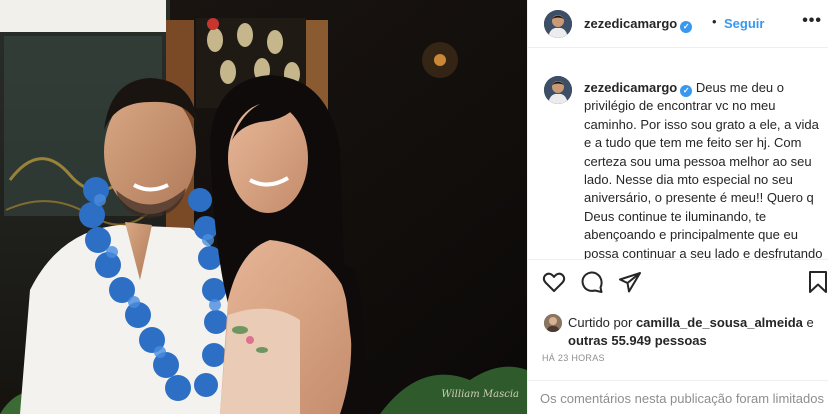  What do you see at coordinates (593, 283) in the screenshot?
I see `comment-icon` at bounding box center [593, 283].